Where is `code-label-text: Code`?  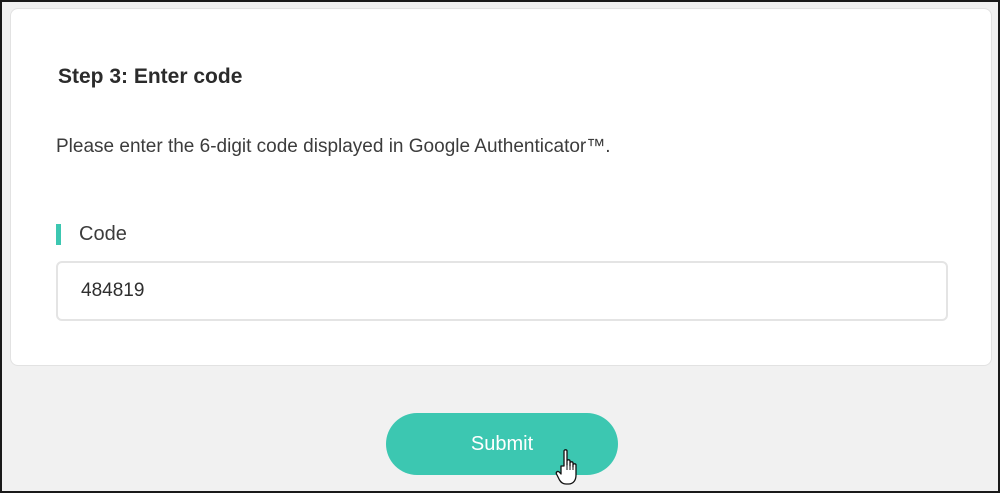
code-label-text: Code is located at coordinates (103, 234).